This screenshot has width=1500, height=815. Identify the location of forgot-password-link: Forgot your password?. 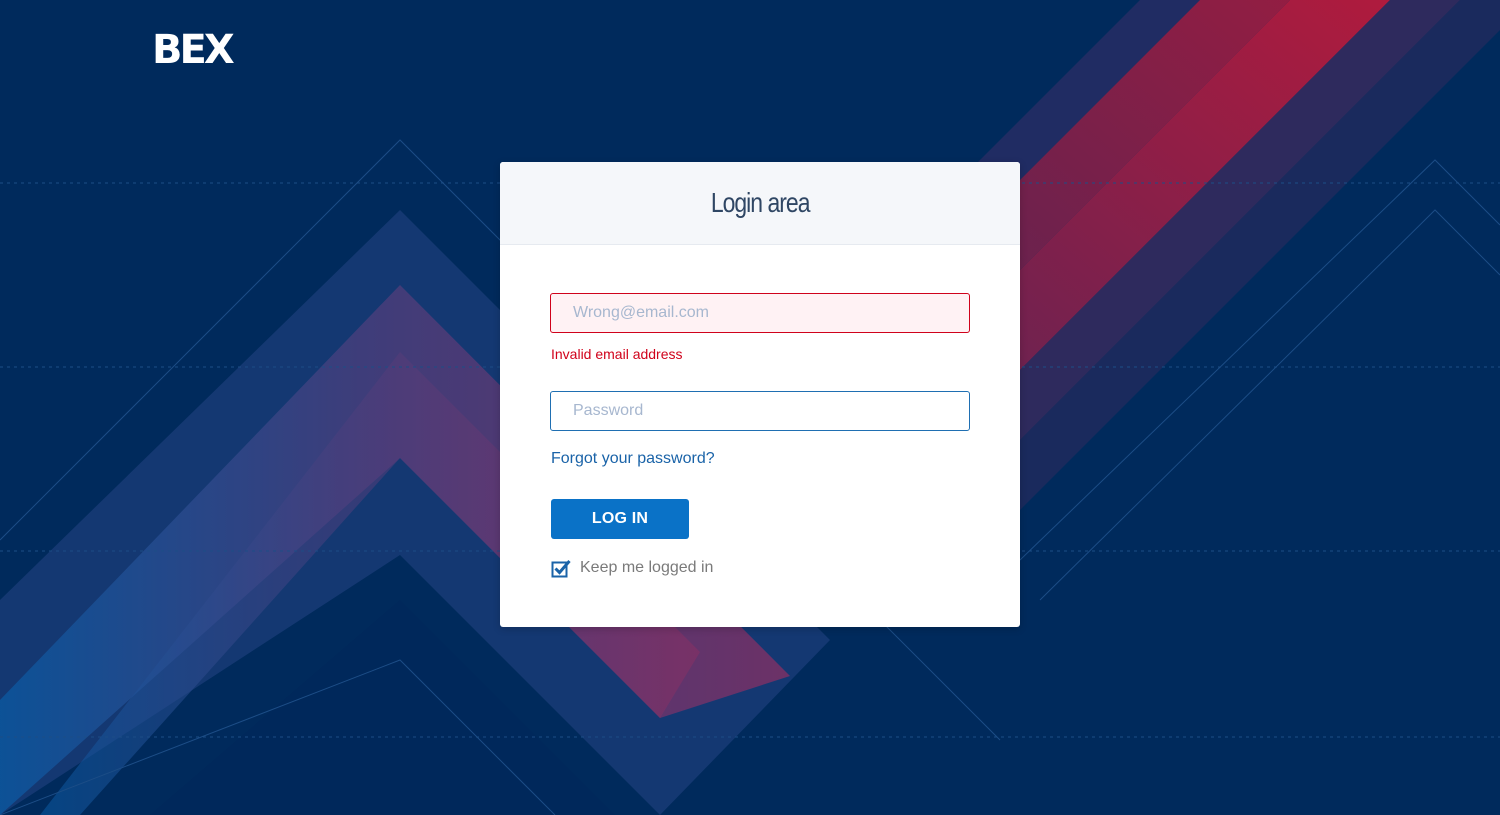
(633, 459).